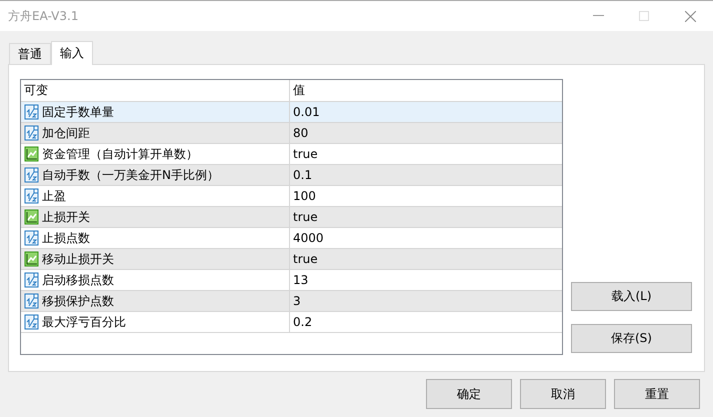 This screenshot has width=713, height=417. I want to click on parameter-value: 3, so click(297, 301).